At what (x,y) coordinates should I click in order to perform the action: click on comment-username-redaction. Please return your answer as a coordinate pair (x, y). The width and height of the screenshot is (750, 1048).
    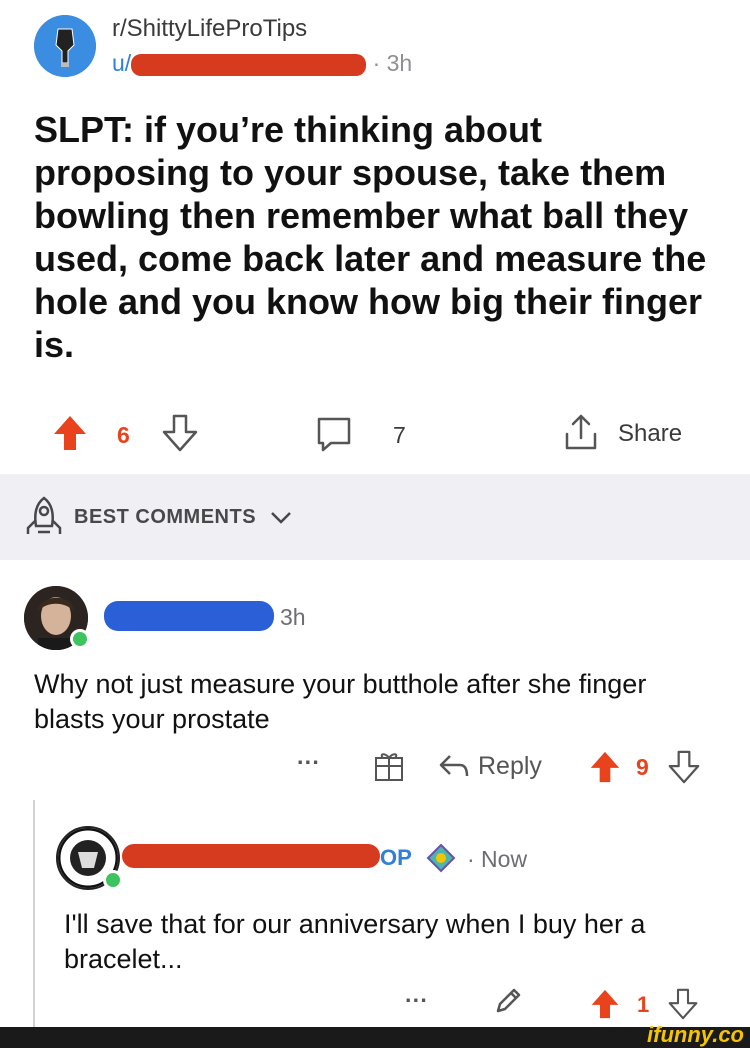
    Looking at the image, I should click on (189, 616).